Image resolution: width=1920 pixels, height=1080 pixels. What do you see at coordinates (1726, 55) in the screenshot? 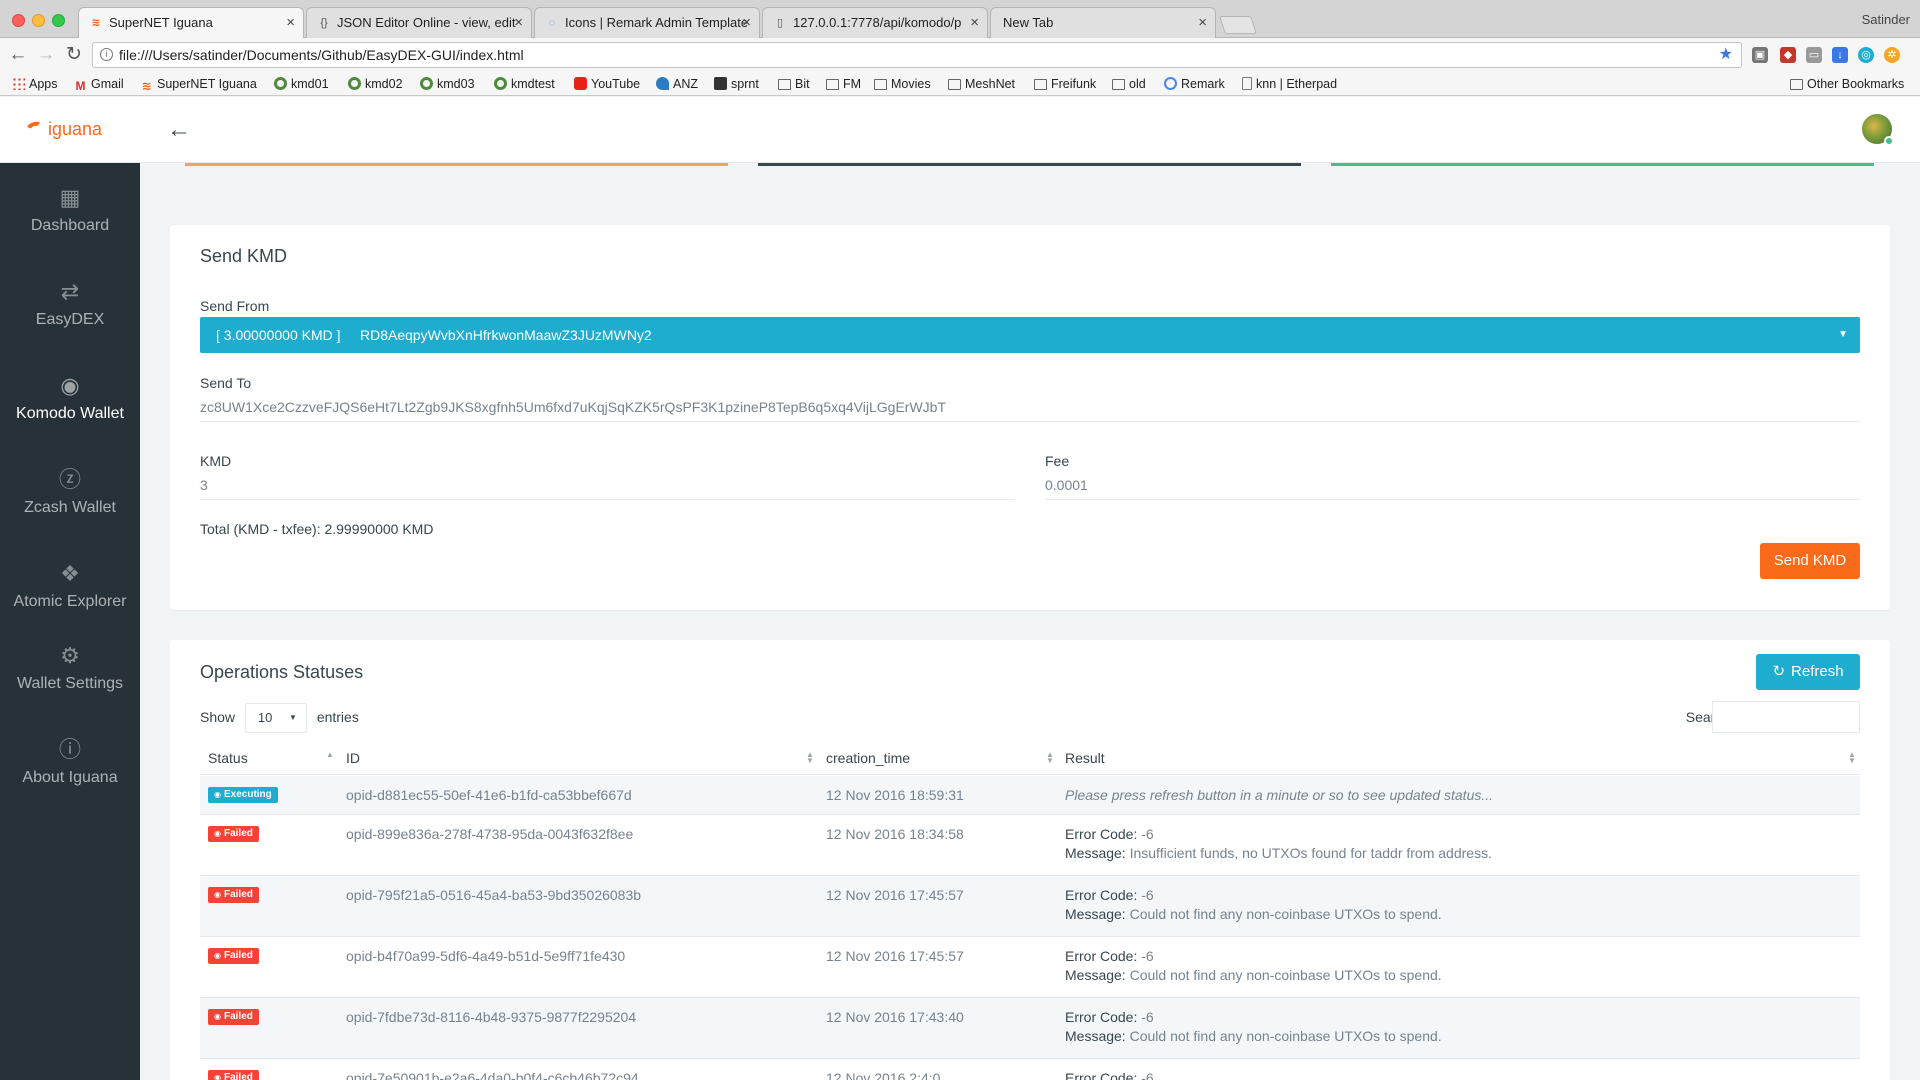
I see `bookmark-star-icon: ★` at bounding box center [1726, 55].